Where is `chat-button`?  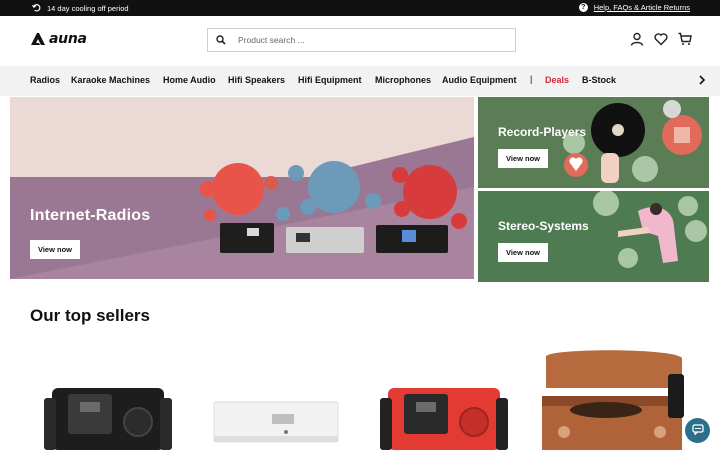
chat-button is located at coordinates (697, 430).